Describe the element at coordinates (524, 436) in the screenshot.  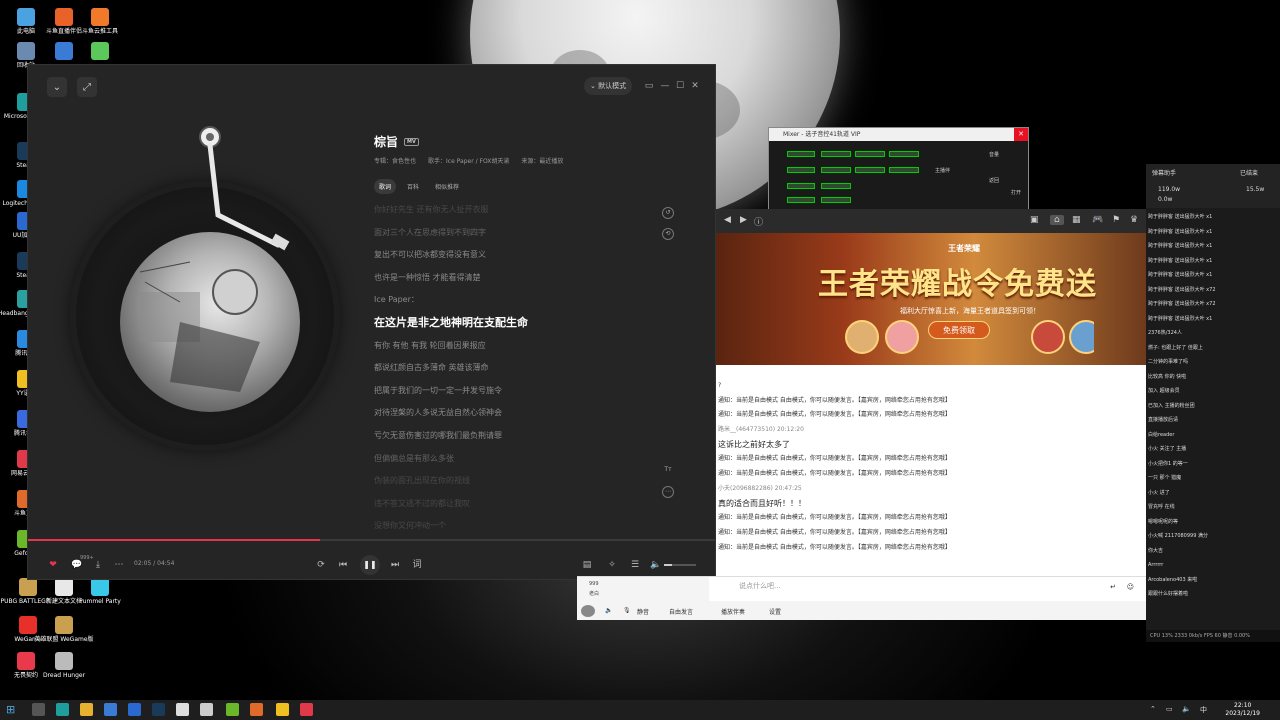
I see `lyric-line: 亏欠无意伤害过的哪我们最负荆请罪` at that location.